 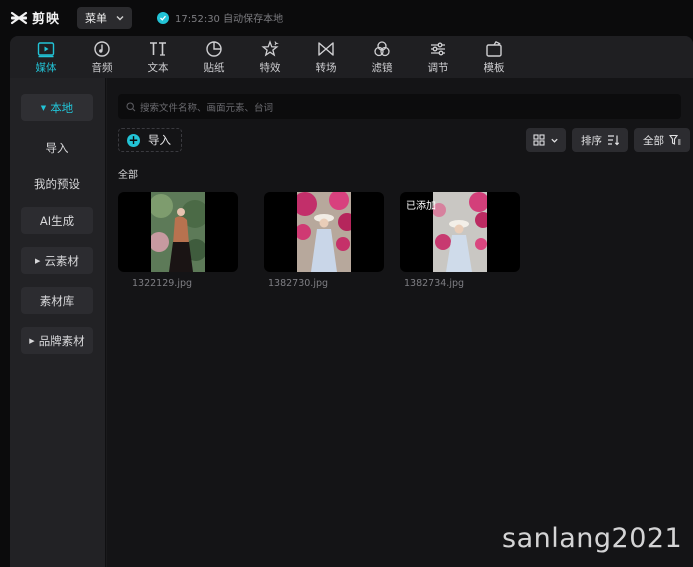 What do you see at coordinates (158, 67) in the screenshot?
I see `tab-label: 文本` at bounding box center [158, 67].